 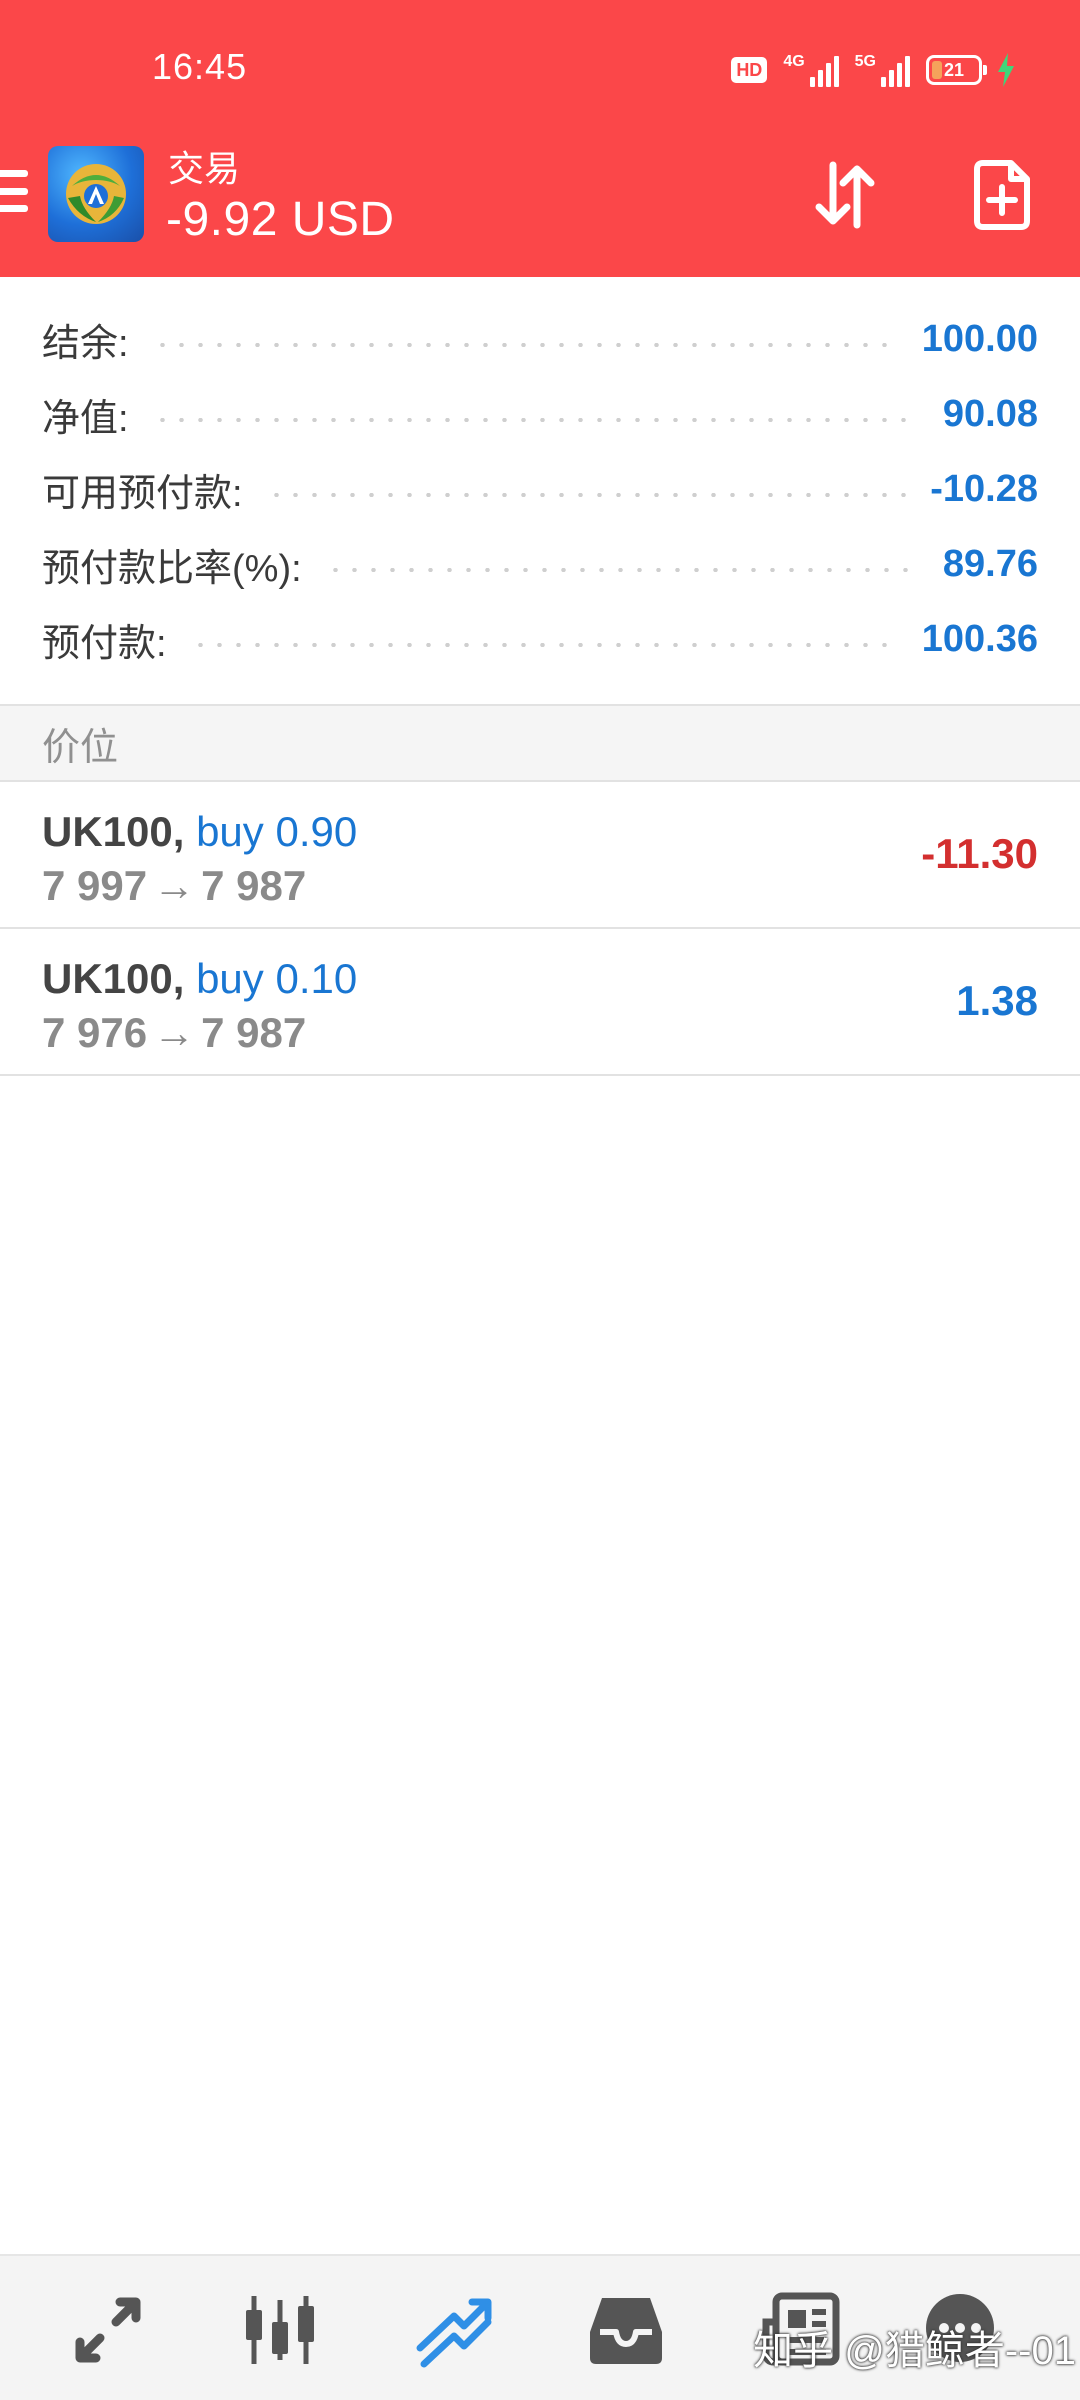 I want to click on summary-row-free-margin: 可用预付款: -10.28, so click(x=540, y=489).